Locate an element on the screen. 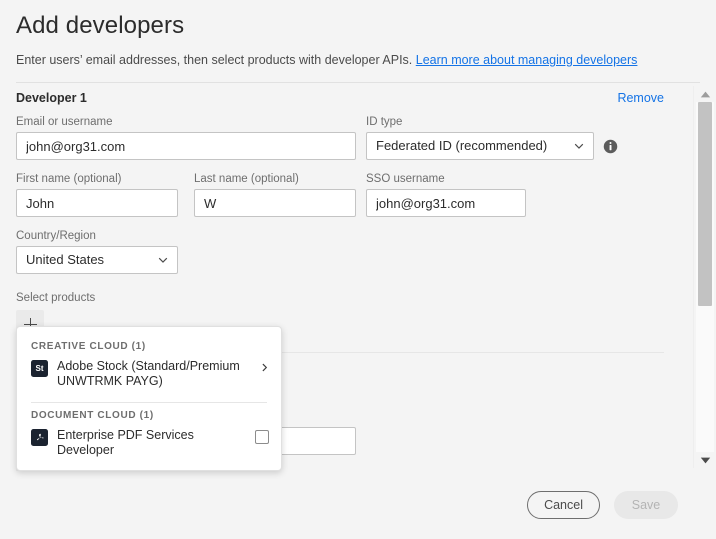  country-label: Country/Region is located at coordinates (56, 236).